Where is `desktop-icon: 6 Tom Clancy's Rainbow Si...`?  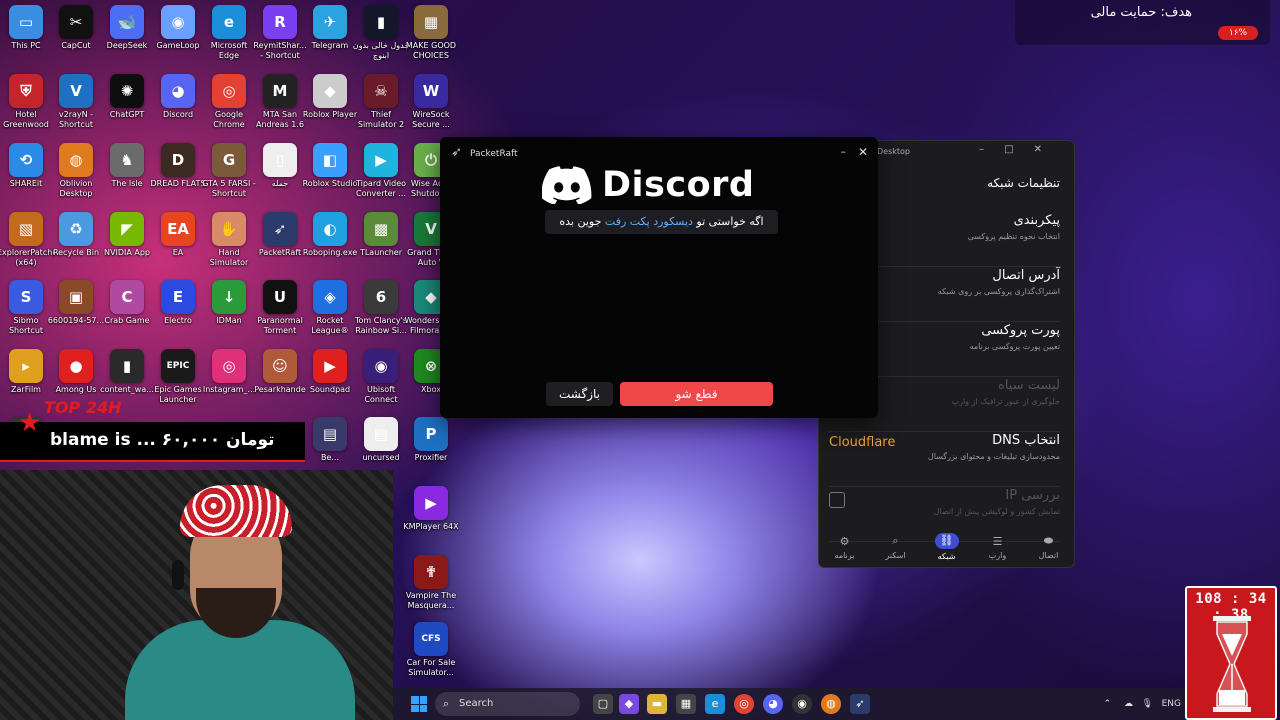 desktop-icon: 6 Tom Clancy's Rainbow Si... is located at coordinates (381, 308).